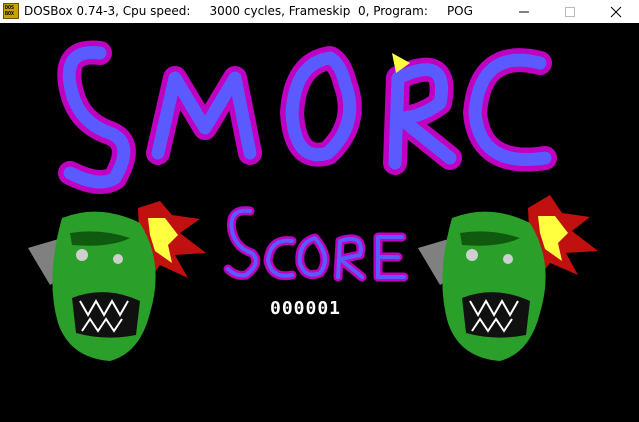  What do you see at coordinates (117, 281) in the screenshot?
I see `orc-head-left` at bounding box center [117, 281].